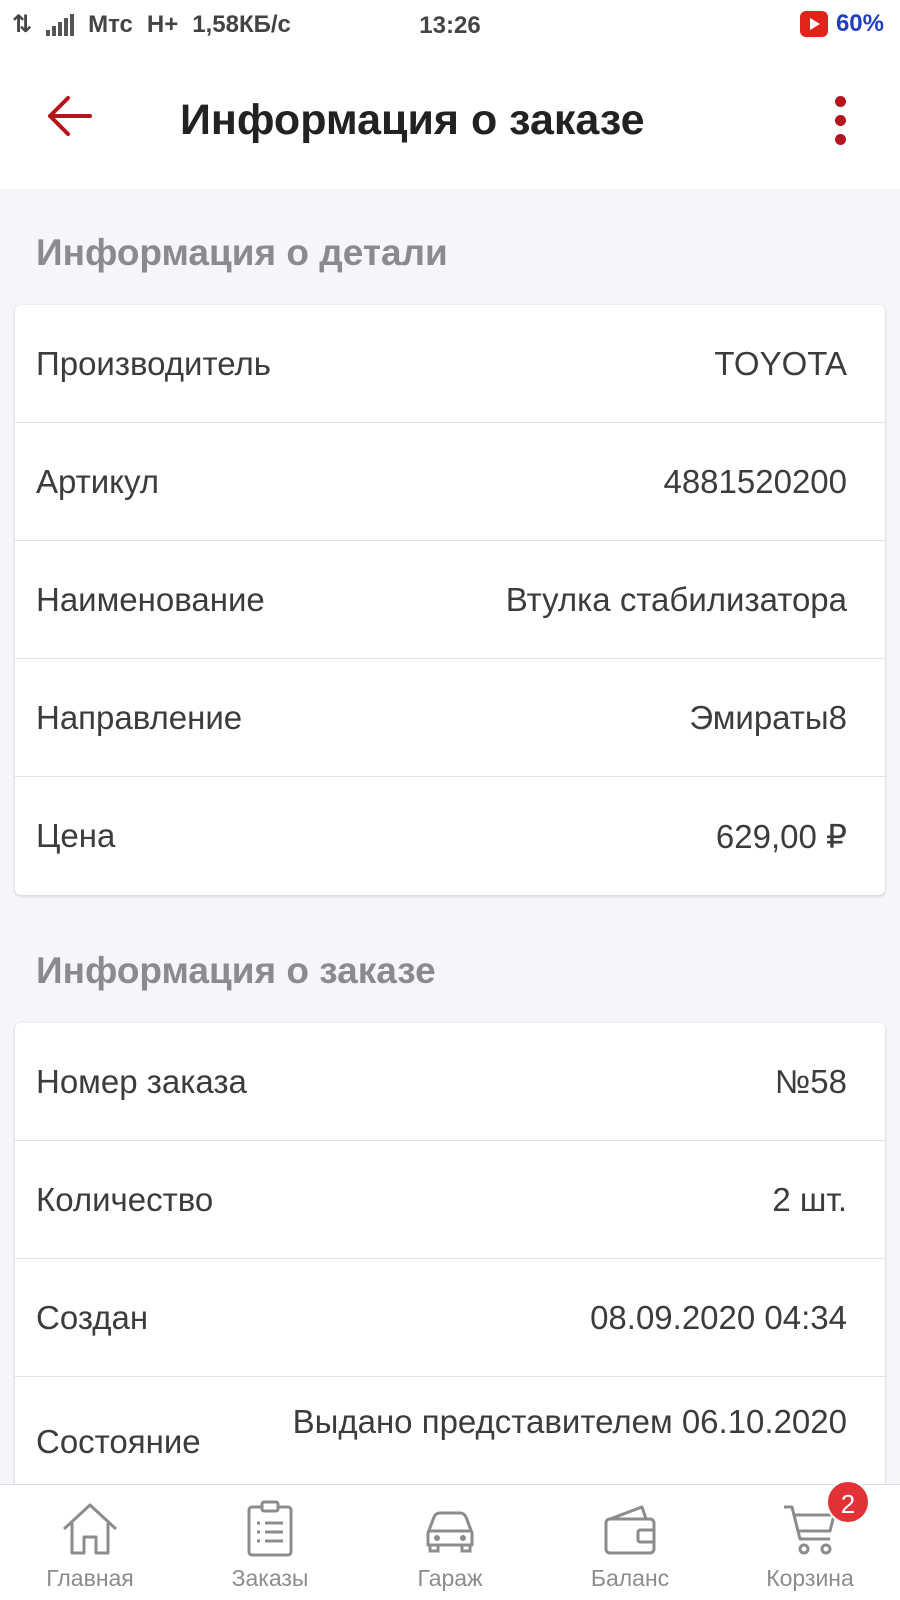  I want to click on page-title: Информация о заказе, so click(412, 120).